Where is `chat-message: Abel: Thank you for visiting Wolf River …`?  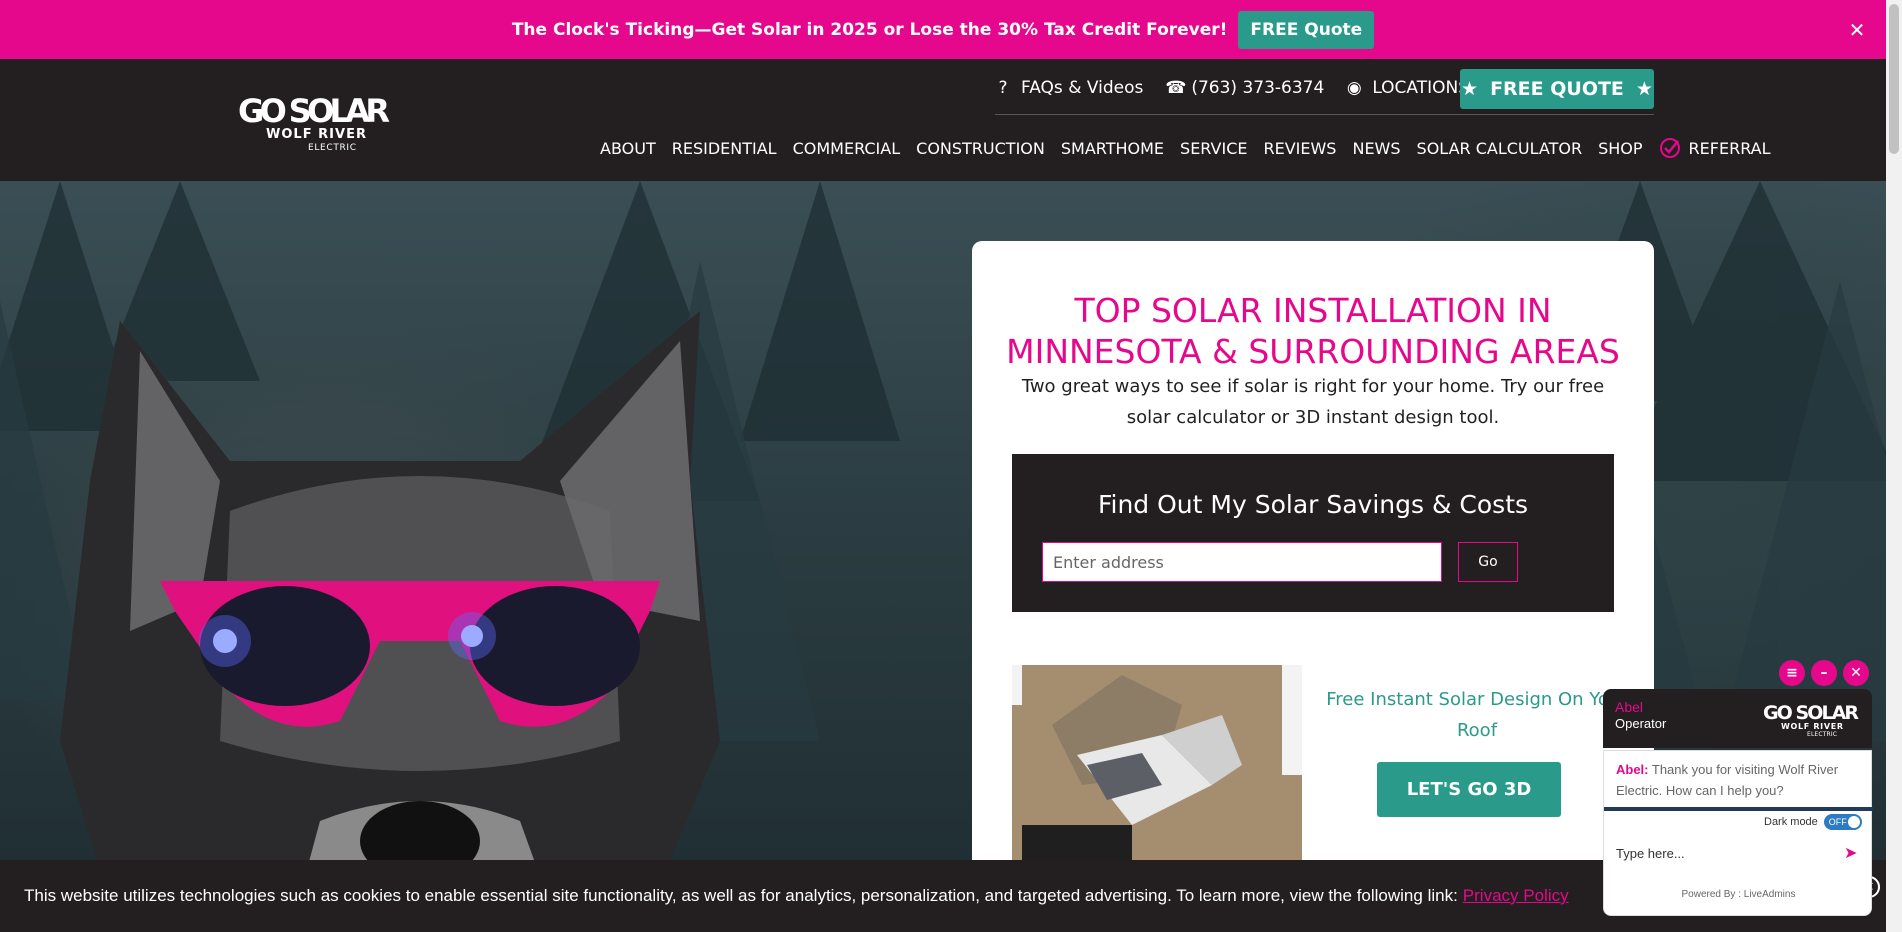 chat-message: Abel: Thank you for visiting Wolf River … is located at coordinates (1738, 780).